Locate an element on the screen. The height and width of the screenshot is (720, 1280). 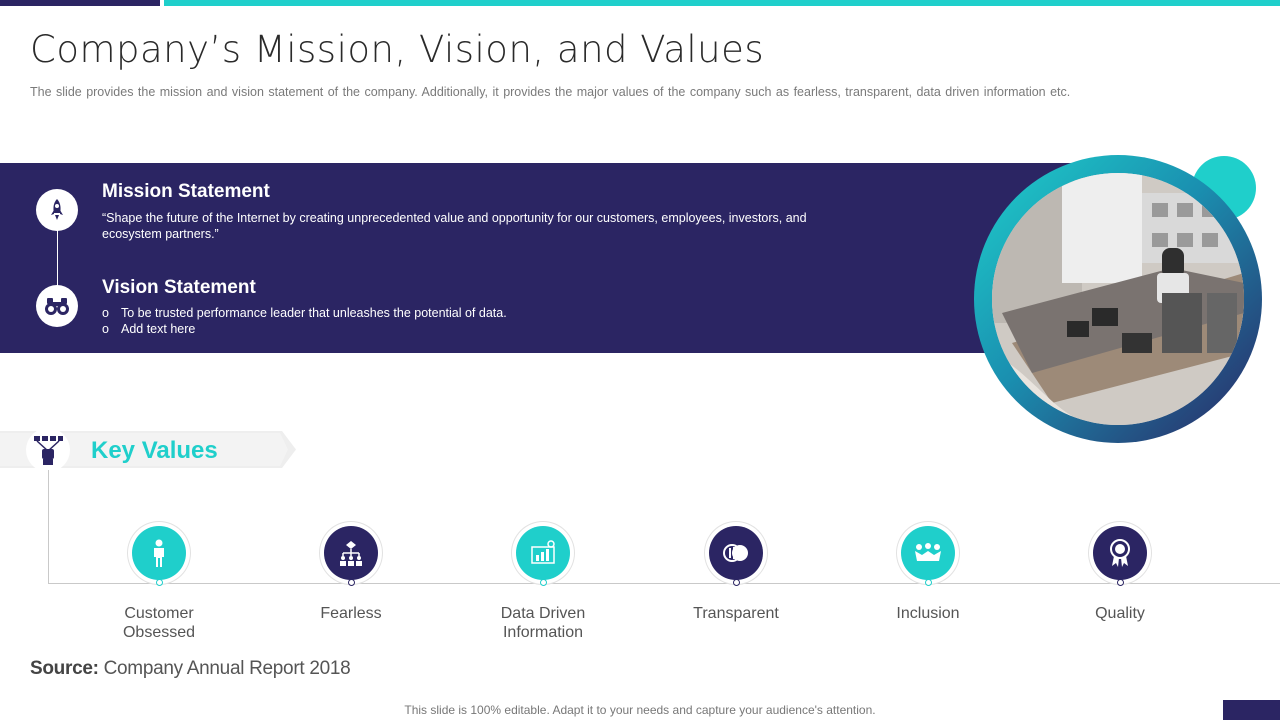
value-label-line: Quality is located at coordinates (1120, 613).